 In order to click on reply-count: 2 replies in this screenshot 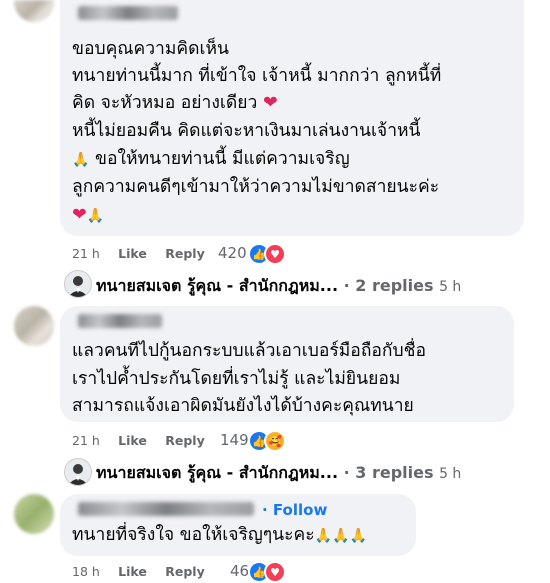, I will do `click(394, 285)`.